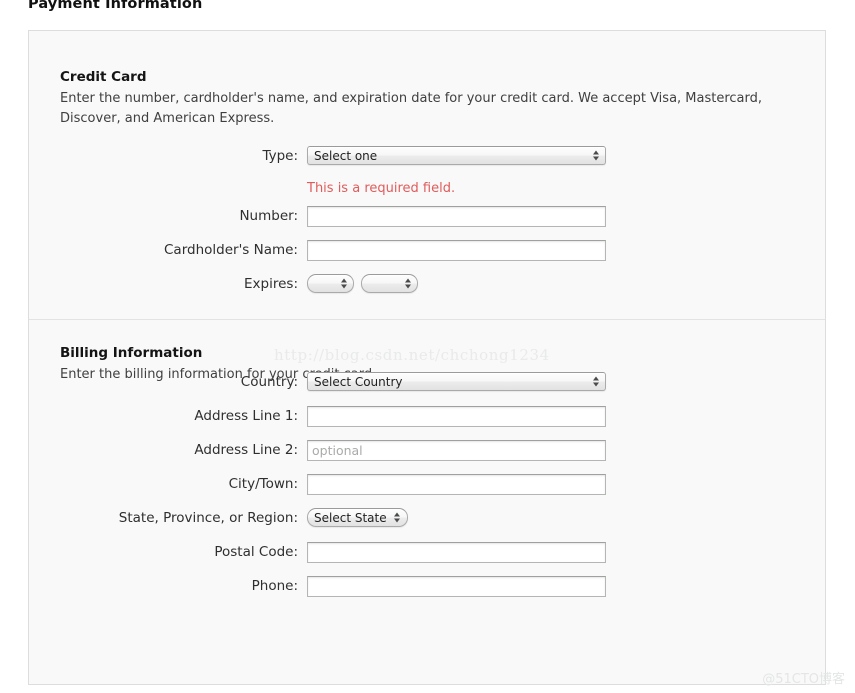 The height and width of the screenshot is (693, 855). Describe the element at coordinates (350, 517) in the screenshot. I see `state-select-value: Select State` at that location.